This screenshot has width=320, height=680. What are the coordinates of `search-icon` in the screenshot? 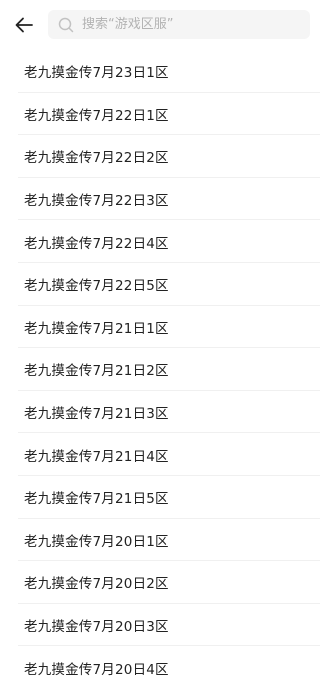 It's located at (66, 25).